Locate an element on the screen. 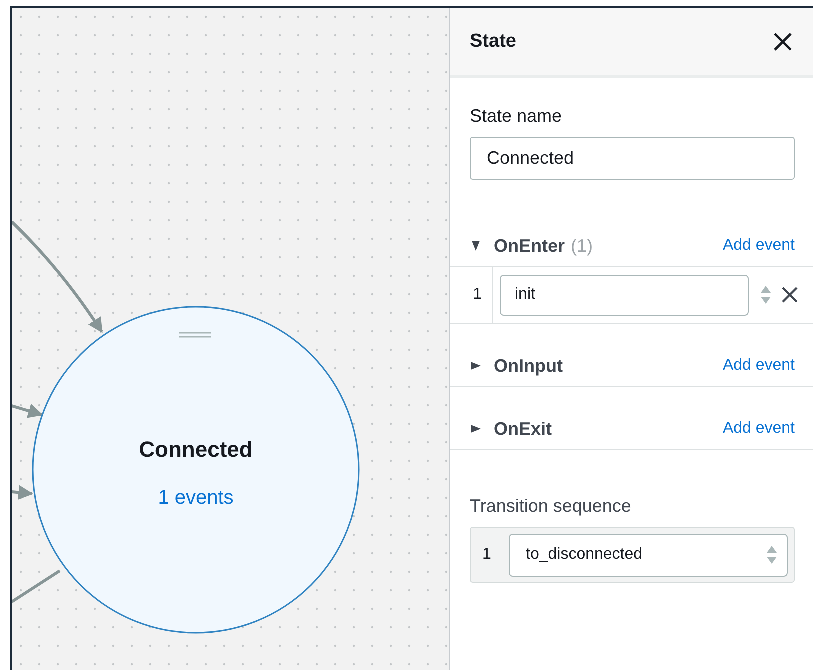  field-label: State name is located at coordinates (517, 116).